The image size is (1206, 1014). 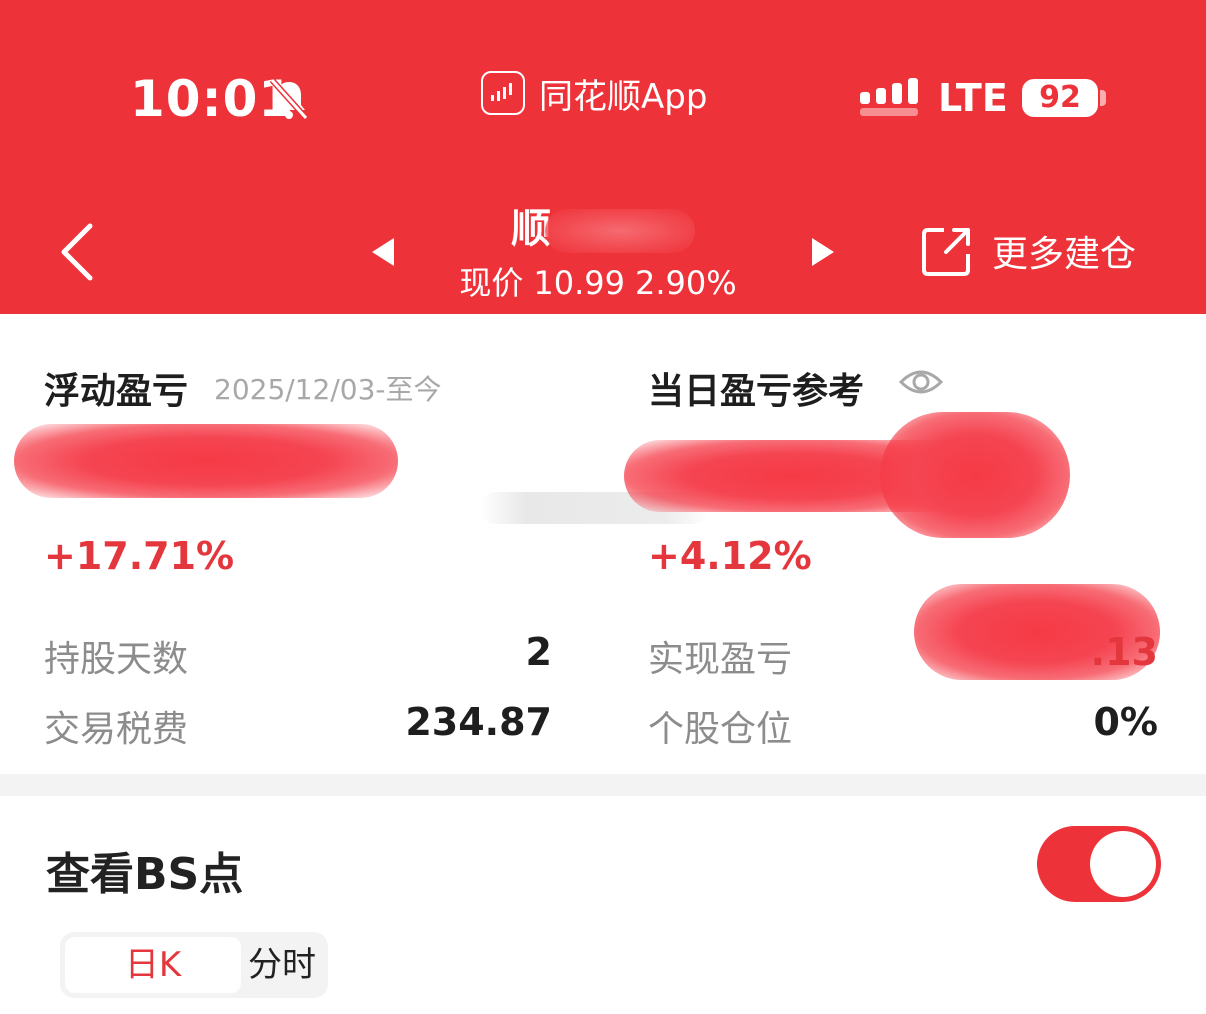 What do you see at coordinates (328, 389) in the screenshot?
I see `floating-pnl-period: 2025/12/03-至今` at bounding box center [328, 389].